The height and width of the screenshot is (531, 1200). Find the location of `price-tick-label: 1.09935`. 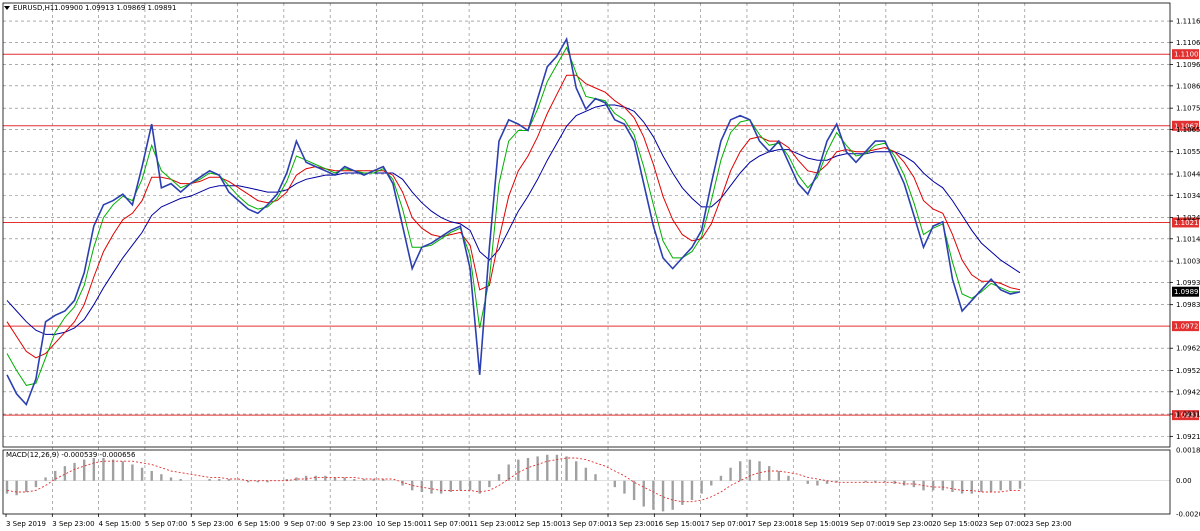

price-tick-label: 1.09935 is located at coordinates (1188, 283).